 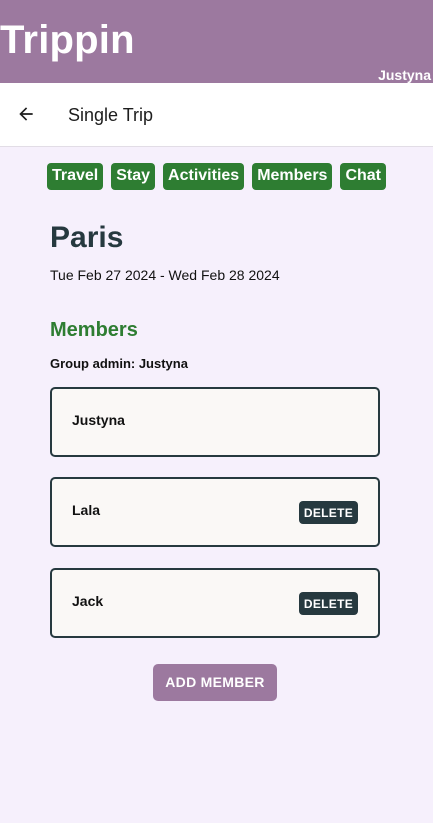 I want to click on member-card: Jack DELETE, so click(x=215, y=603).